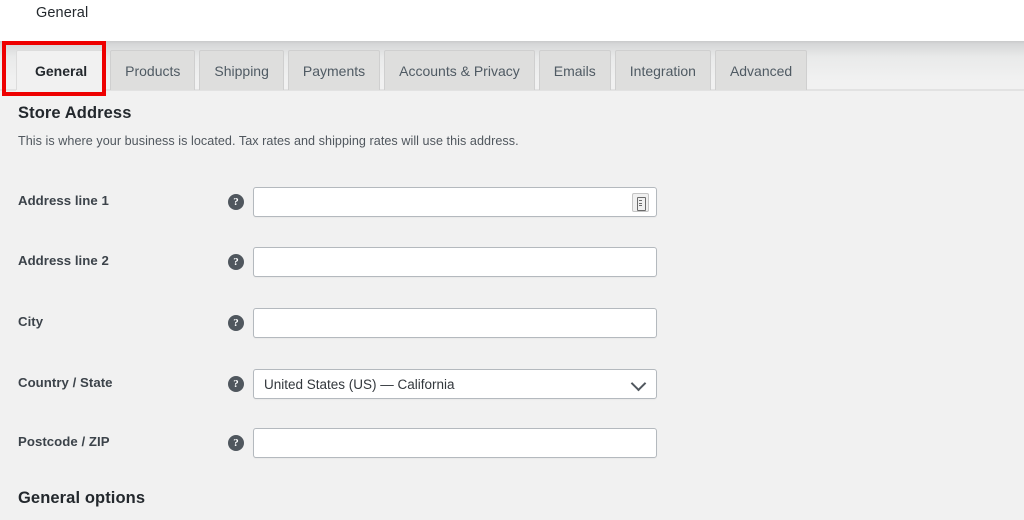 The image size is (1024, 520). I want to click on tab-general: General, so click(61, 70).